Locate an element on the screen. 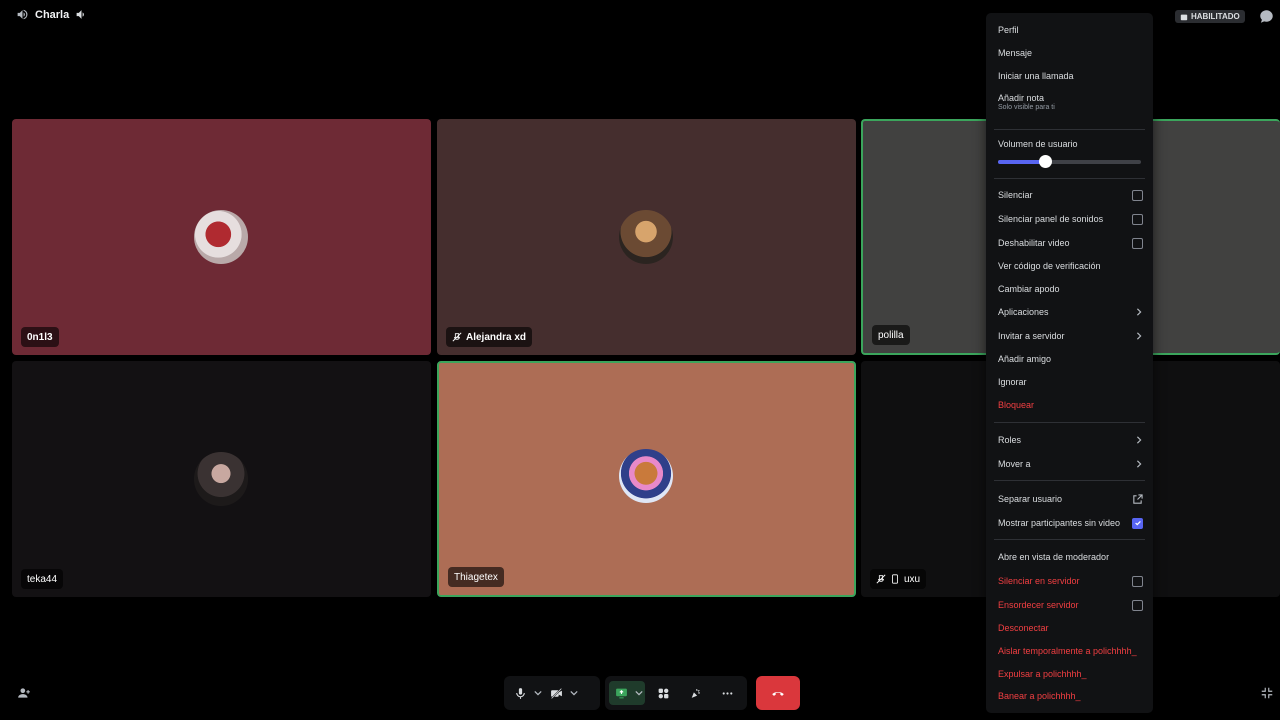 Image resolution: width=1280 pixels, height=720 pixels. camera-off-icon is located at coordinates (556, 693).